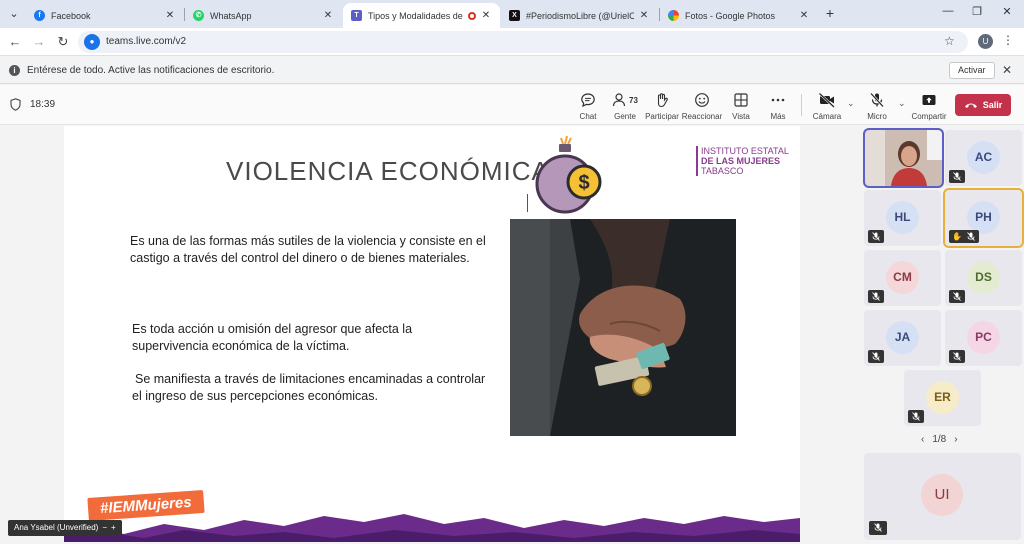 The image size is (1024, 544). Describe the element at coordinates (146, 41) in the screenshot. I see `url-text: teams.live.com/v2` at that location.